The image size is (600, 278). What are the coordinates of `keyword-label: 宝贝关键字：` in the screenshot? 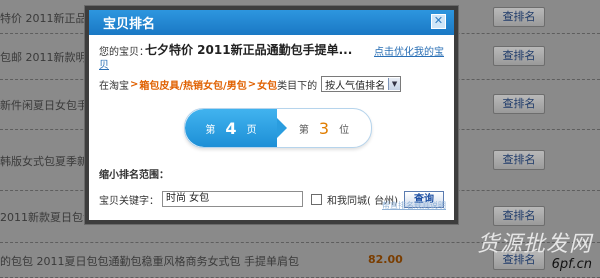 It's located at (129, 201).